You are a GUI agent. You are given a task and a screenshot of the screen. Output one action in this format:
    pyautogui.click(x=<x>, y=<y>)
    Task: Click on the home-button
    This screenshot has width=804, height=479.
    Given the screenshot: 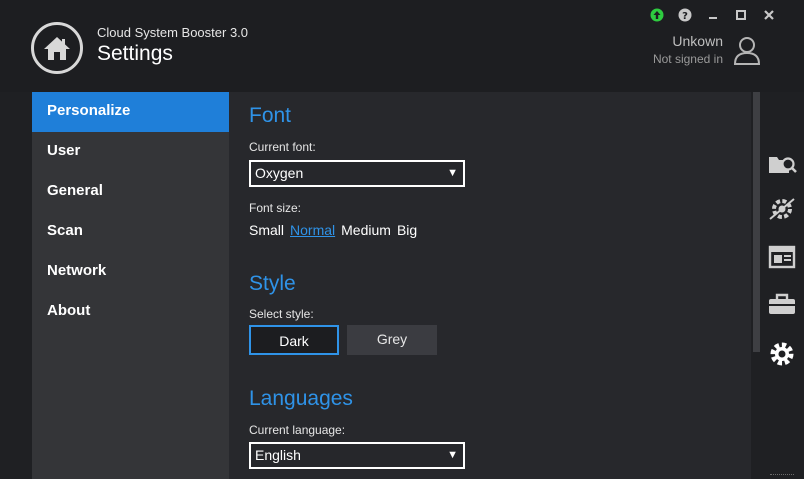 What is the action you would take?
    pyautogui.click(x=57, y=48)
    